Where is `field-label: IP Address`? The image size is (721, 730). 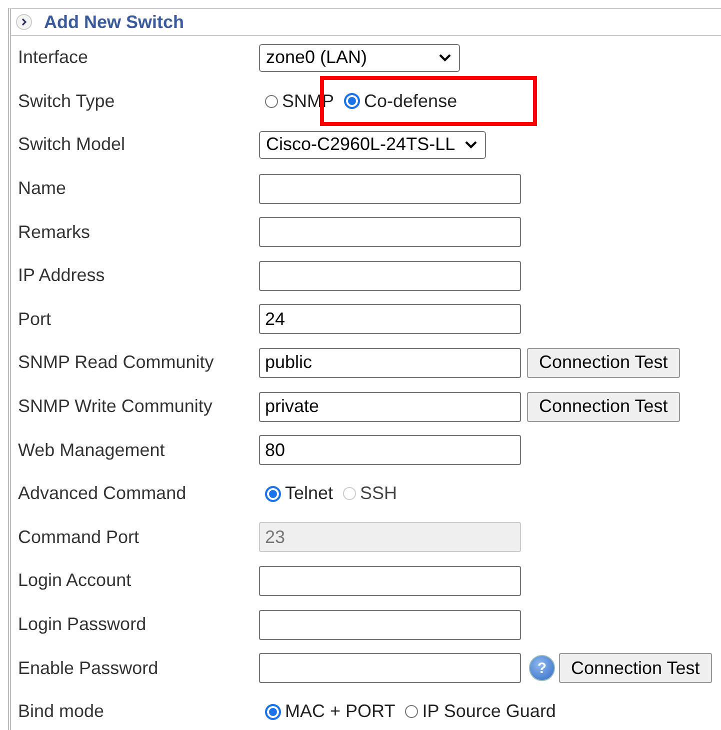 field-label: IP Address is located at coordinates (61, 275).